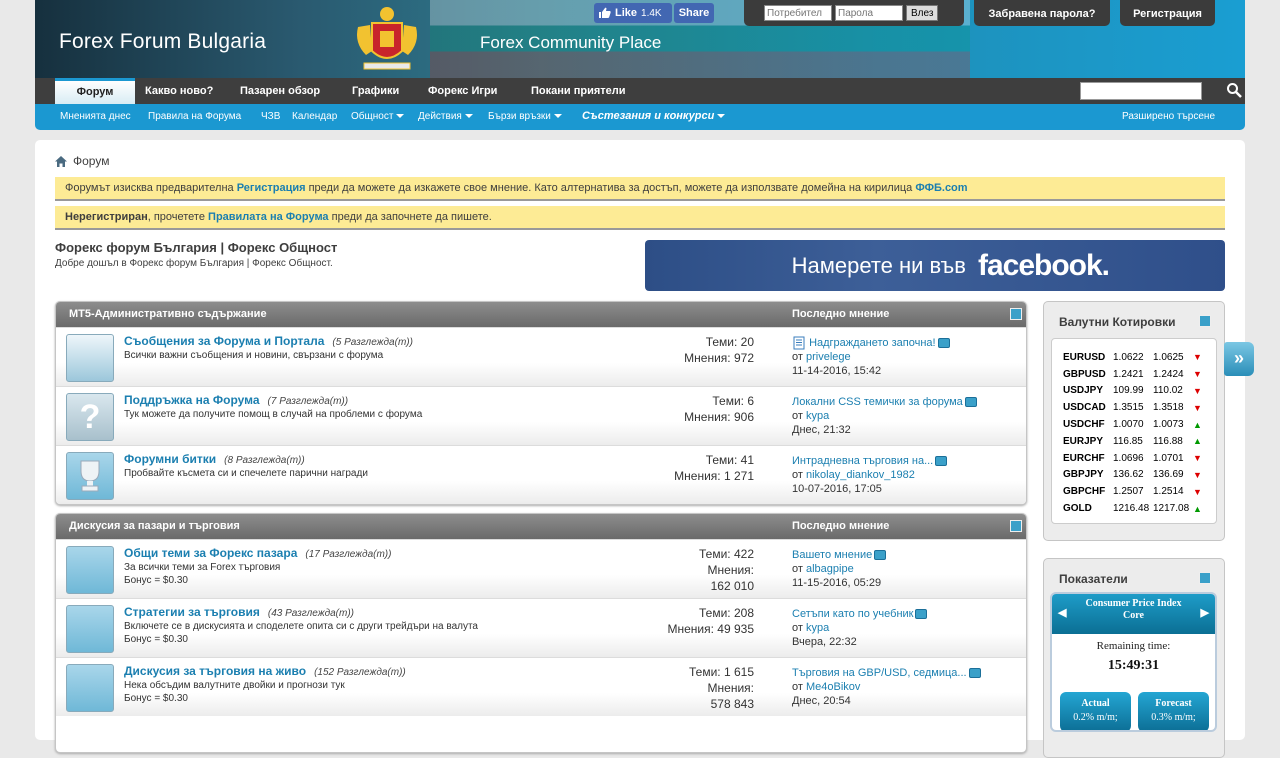 The image size is (1280, 758). Describe the element at coordinates (95, 116) in the screenshot. I see `subnav-todays-posts: Мненията днес` at that location.